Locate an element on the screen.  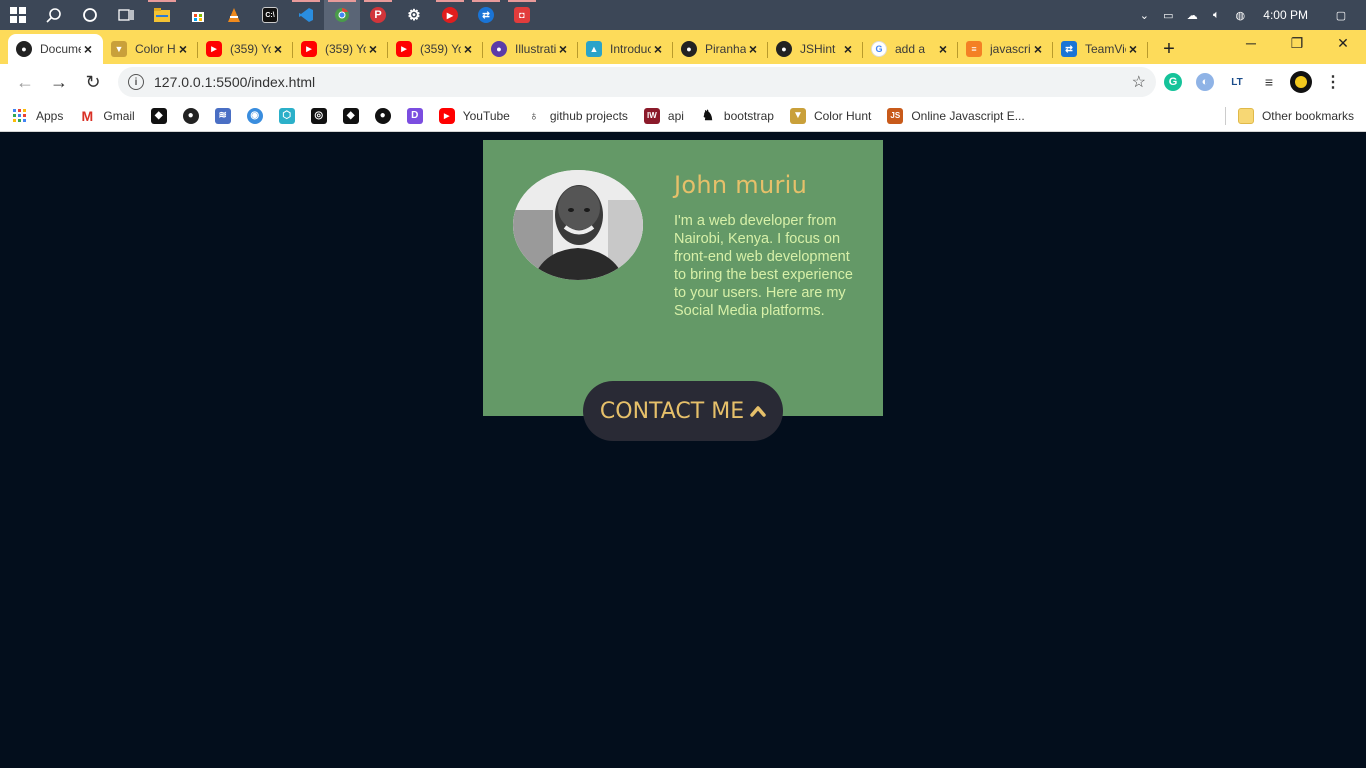
restore-button: ❐ is located at coordinates (1297, 43).